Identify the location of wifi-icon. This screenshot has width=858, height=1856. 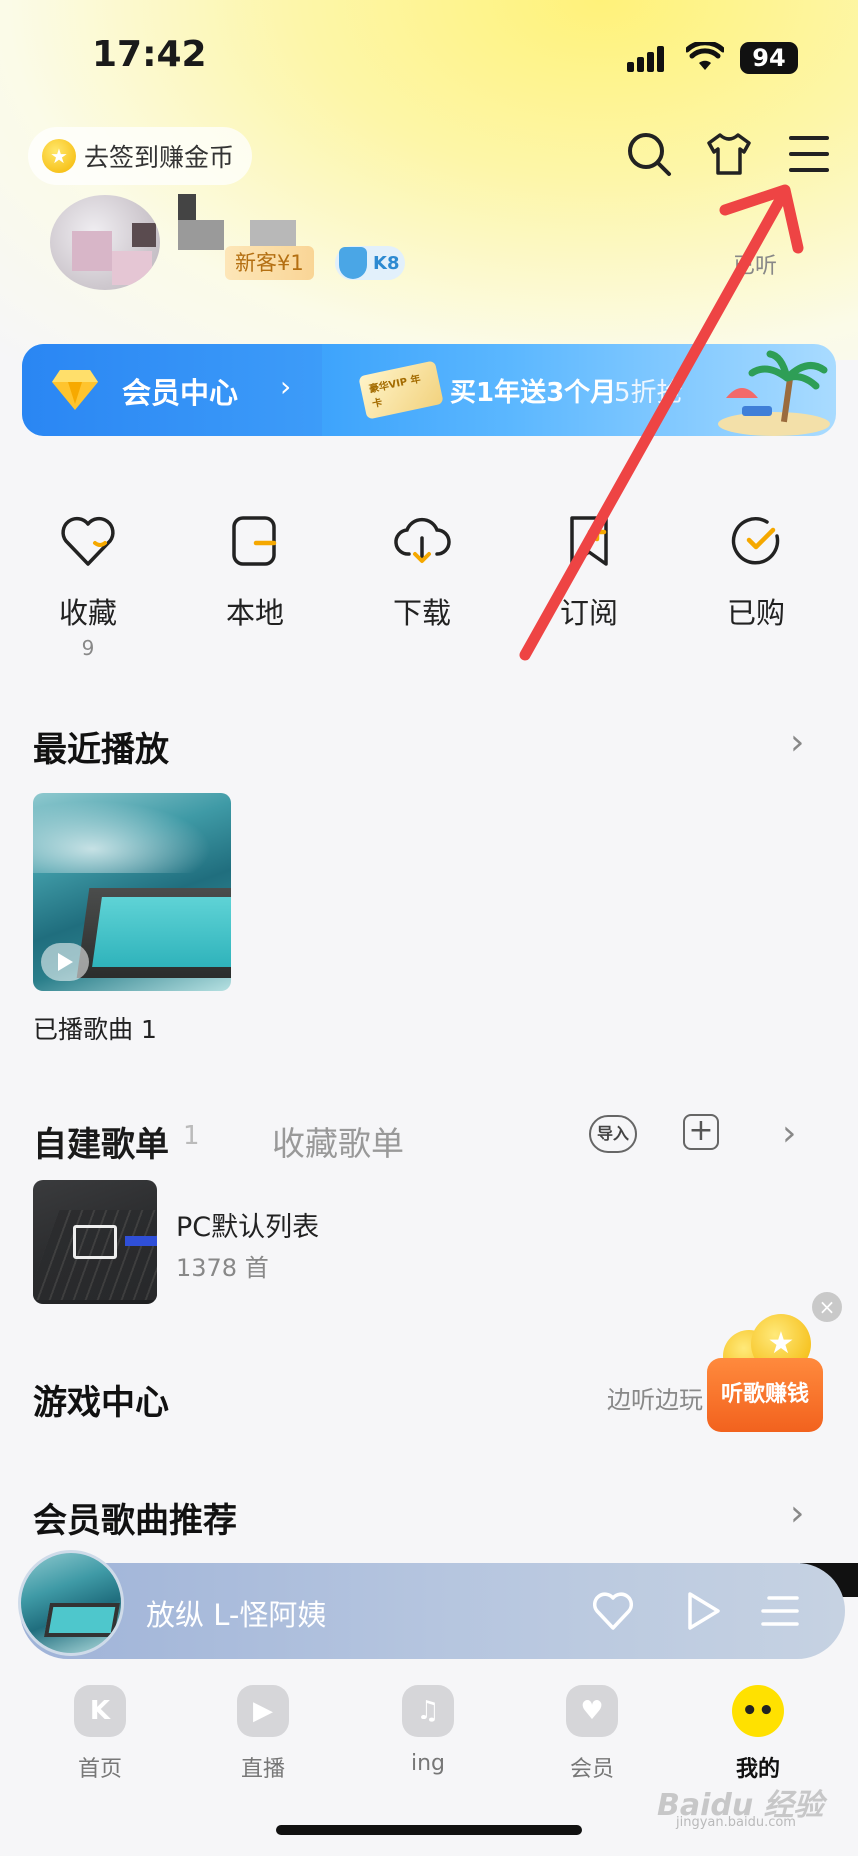
(705, 56).